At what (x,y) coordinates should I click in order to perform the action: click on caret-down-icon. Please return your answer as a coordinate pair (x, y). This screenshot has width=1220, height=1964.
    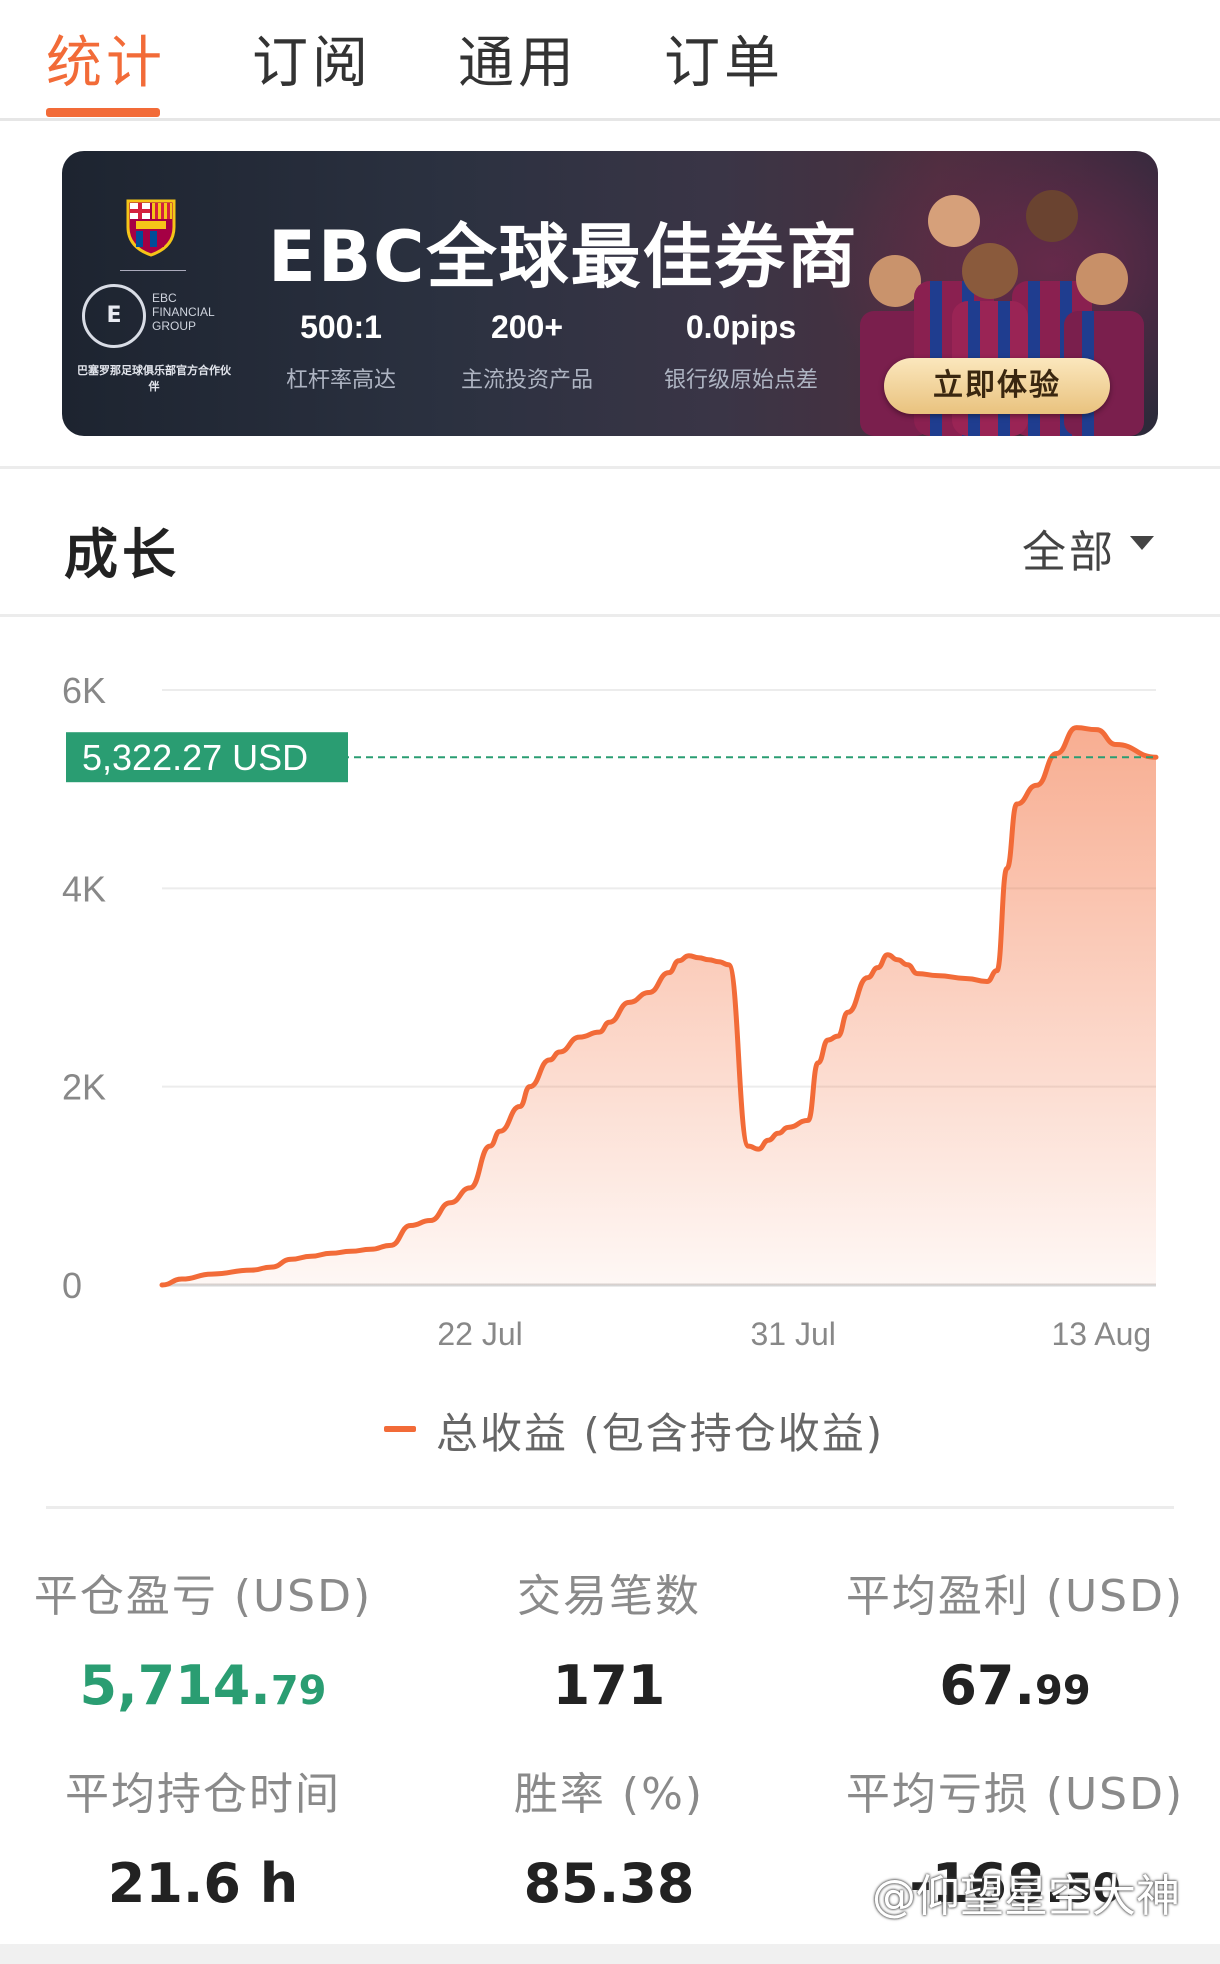
    Looking at the image, I should click on (1142, 543).